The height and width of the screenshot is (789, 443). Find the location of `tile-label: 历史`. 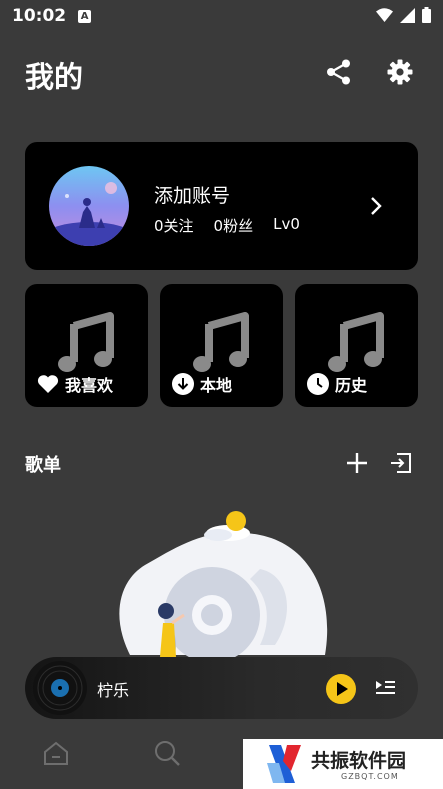

tile-label: 历史 is located at coordinates (351, 385).